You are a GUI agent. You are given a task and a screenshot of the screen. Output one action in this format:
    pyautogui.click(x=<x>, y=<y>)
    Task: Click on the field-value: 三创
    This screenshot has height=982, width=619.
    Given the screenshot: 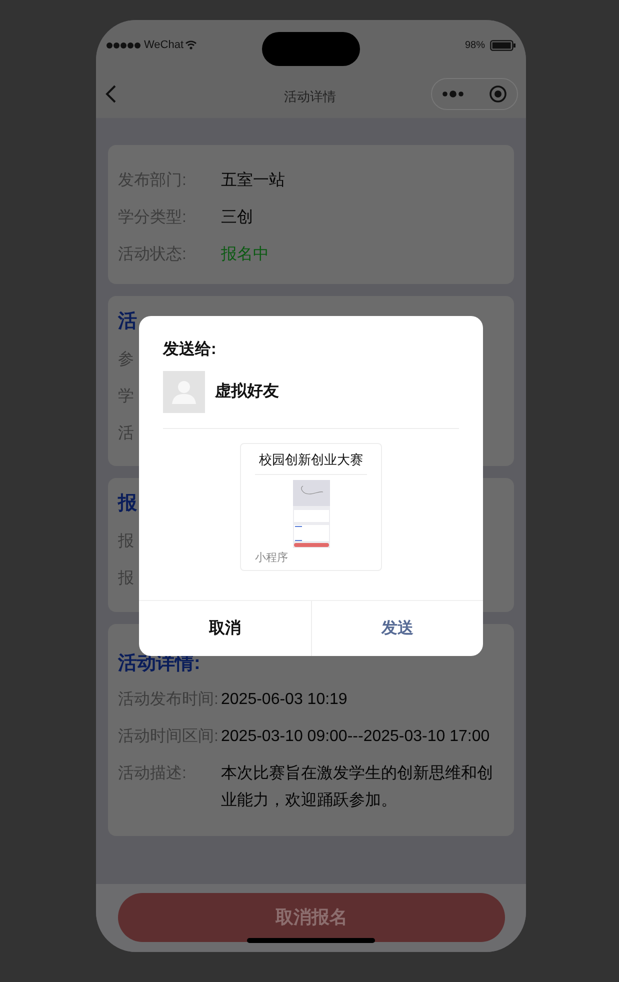 What is the action you would take?
    pyautogui.click(x=237, y=218)
    